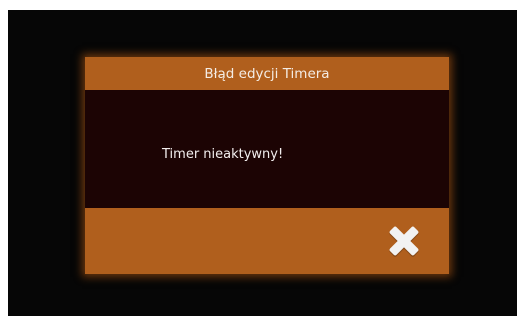 The height and width of the screenshot is (316, 517). I want to click on close-icon, so click(404, 241).